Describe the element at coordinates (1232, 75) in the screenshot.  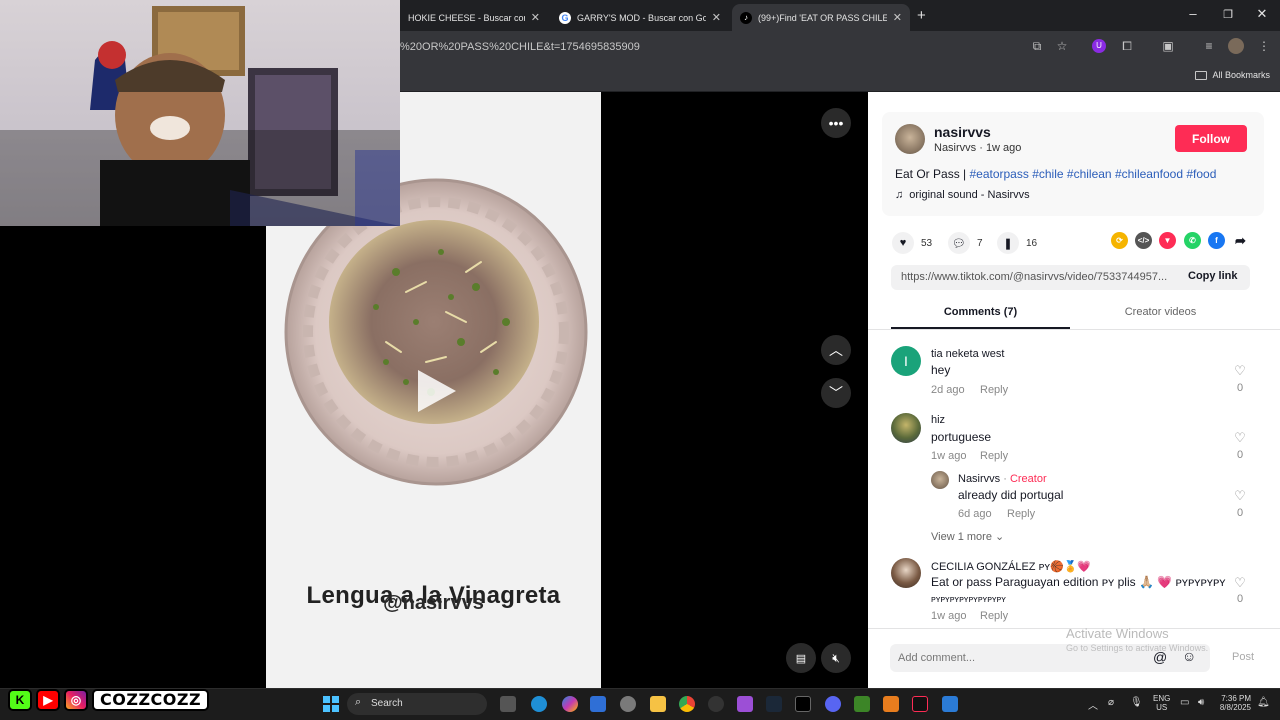
I see `all-bookmarks-button: All Bookmarks` at that location.